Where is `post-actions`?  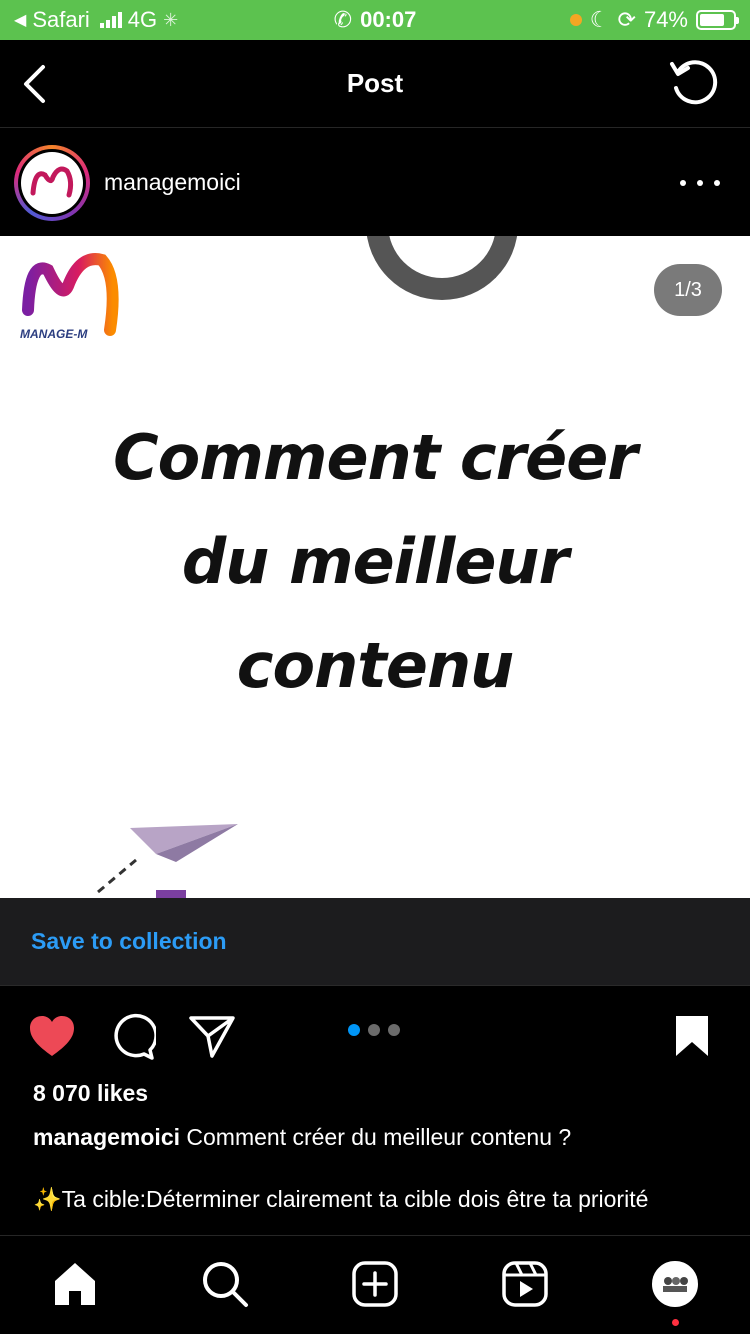
post-actions is located at coordinates (375, 1035).